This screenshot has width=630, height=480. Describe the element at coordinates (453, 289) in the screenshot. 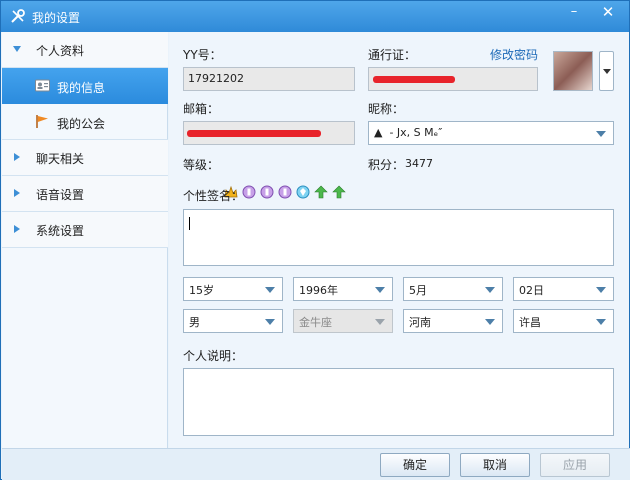

I see `birth-month-select: 5月` at that location.